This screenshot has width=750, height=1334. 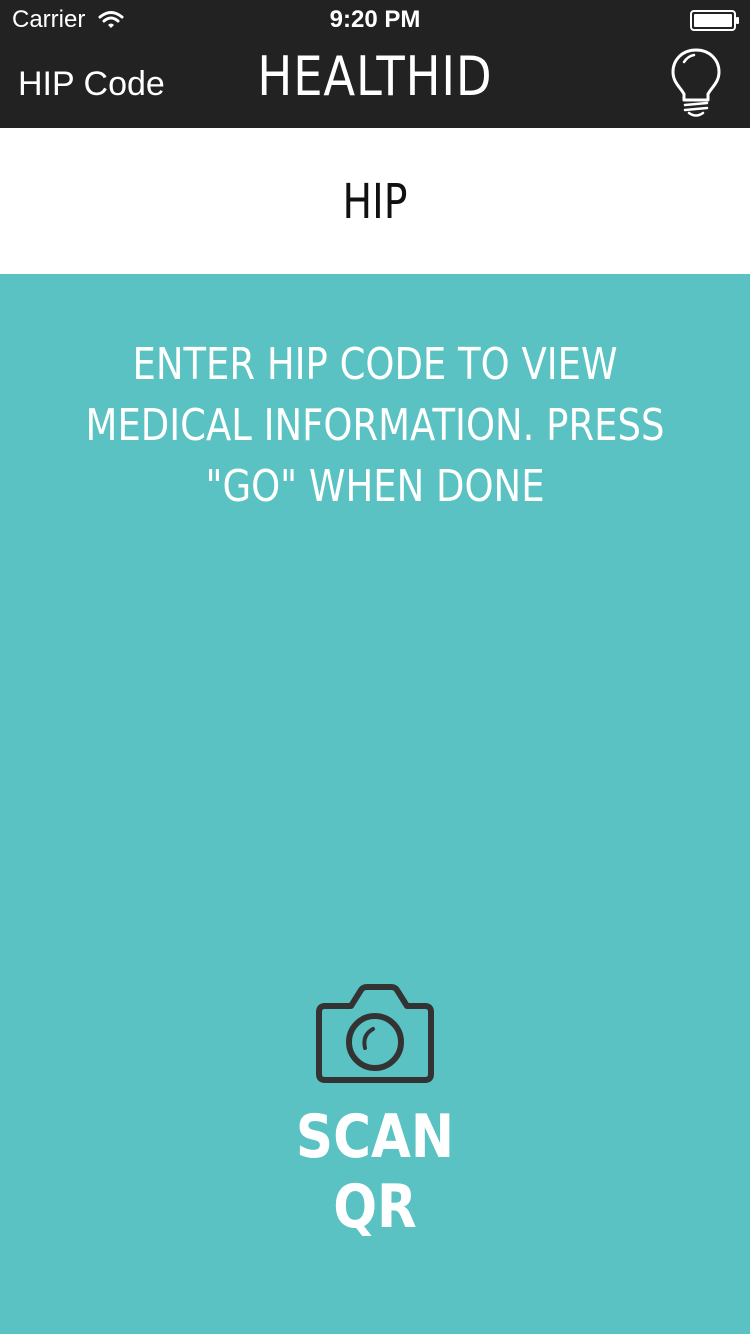 I want to click on section-header: HIP, so click(x=375, y=201).